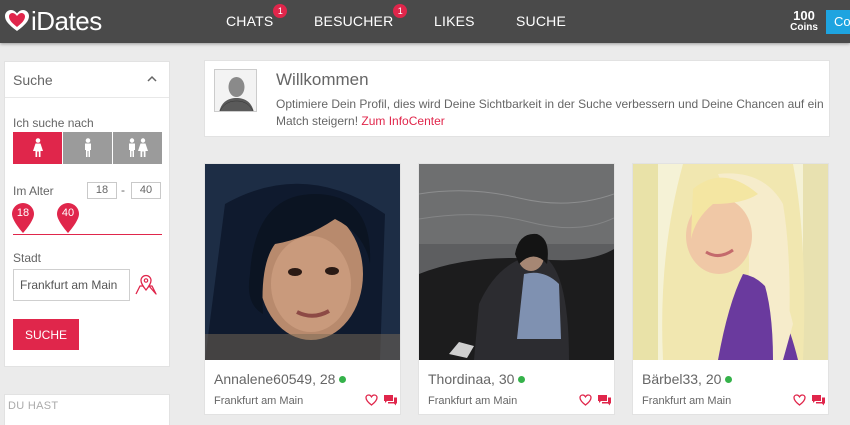 The image size is (850, 425). Describe the element at coordinates (27, 258) in the screenshot. I see `city-label: Stadt` at that location.